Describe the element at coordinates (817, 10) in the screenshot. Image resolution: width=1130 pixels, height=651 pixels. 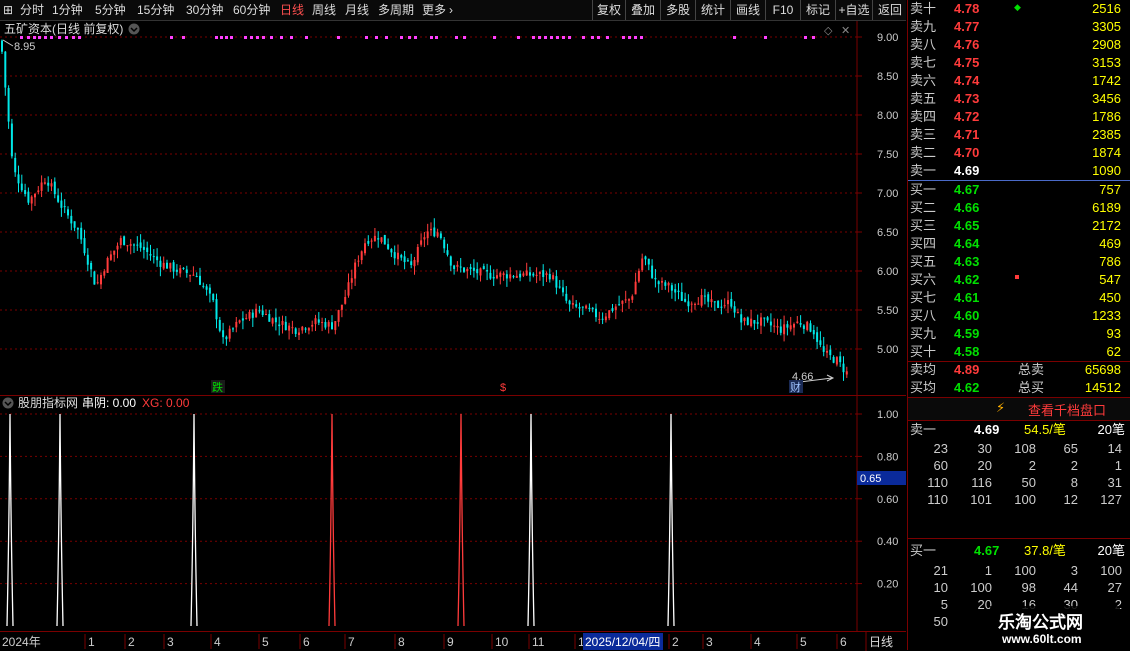
I see `mark-button: 标记` at that location.